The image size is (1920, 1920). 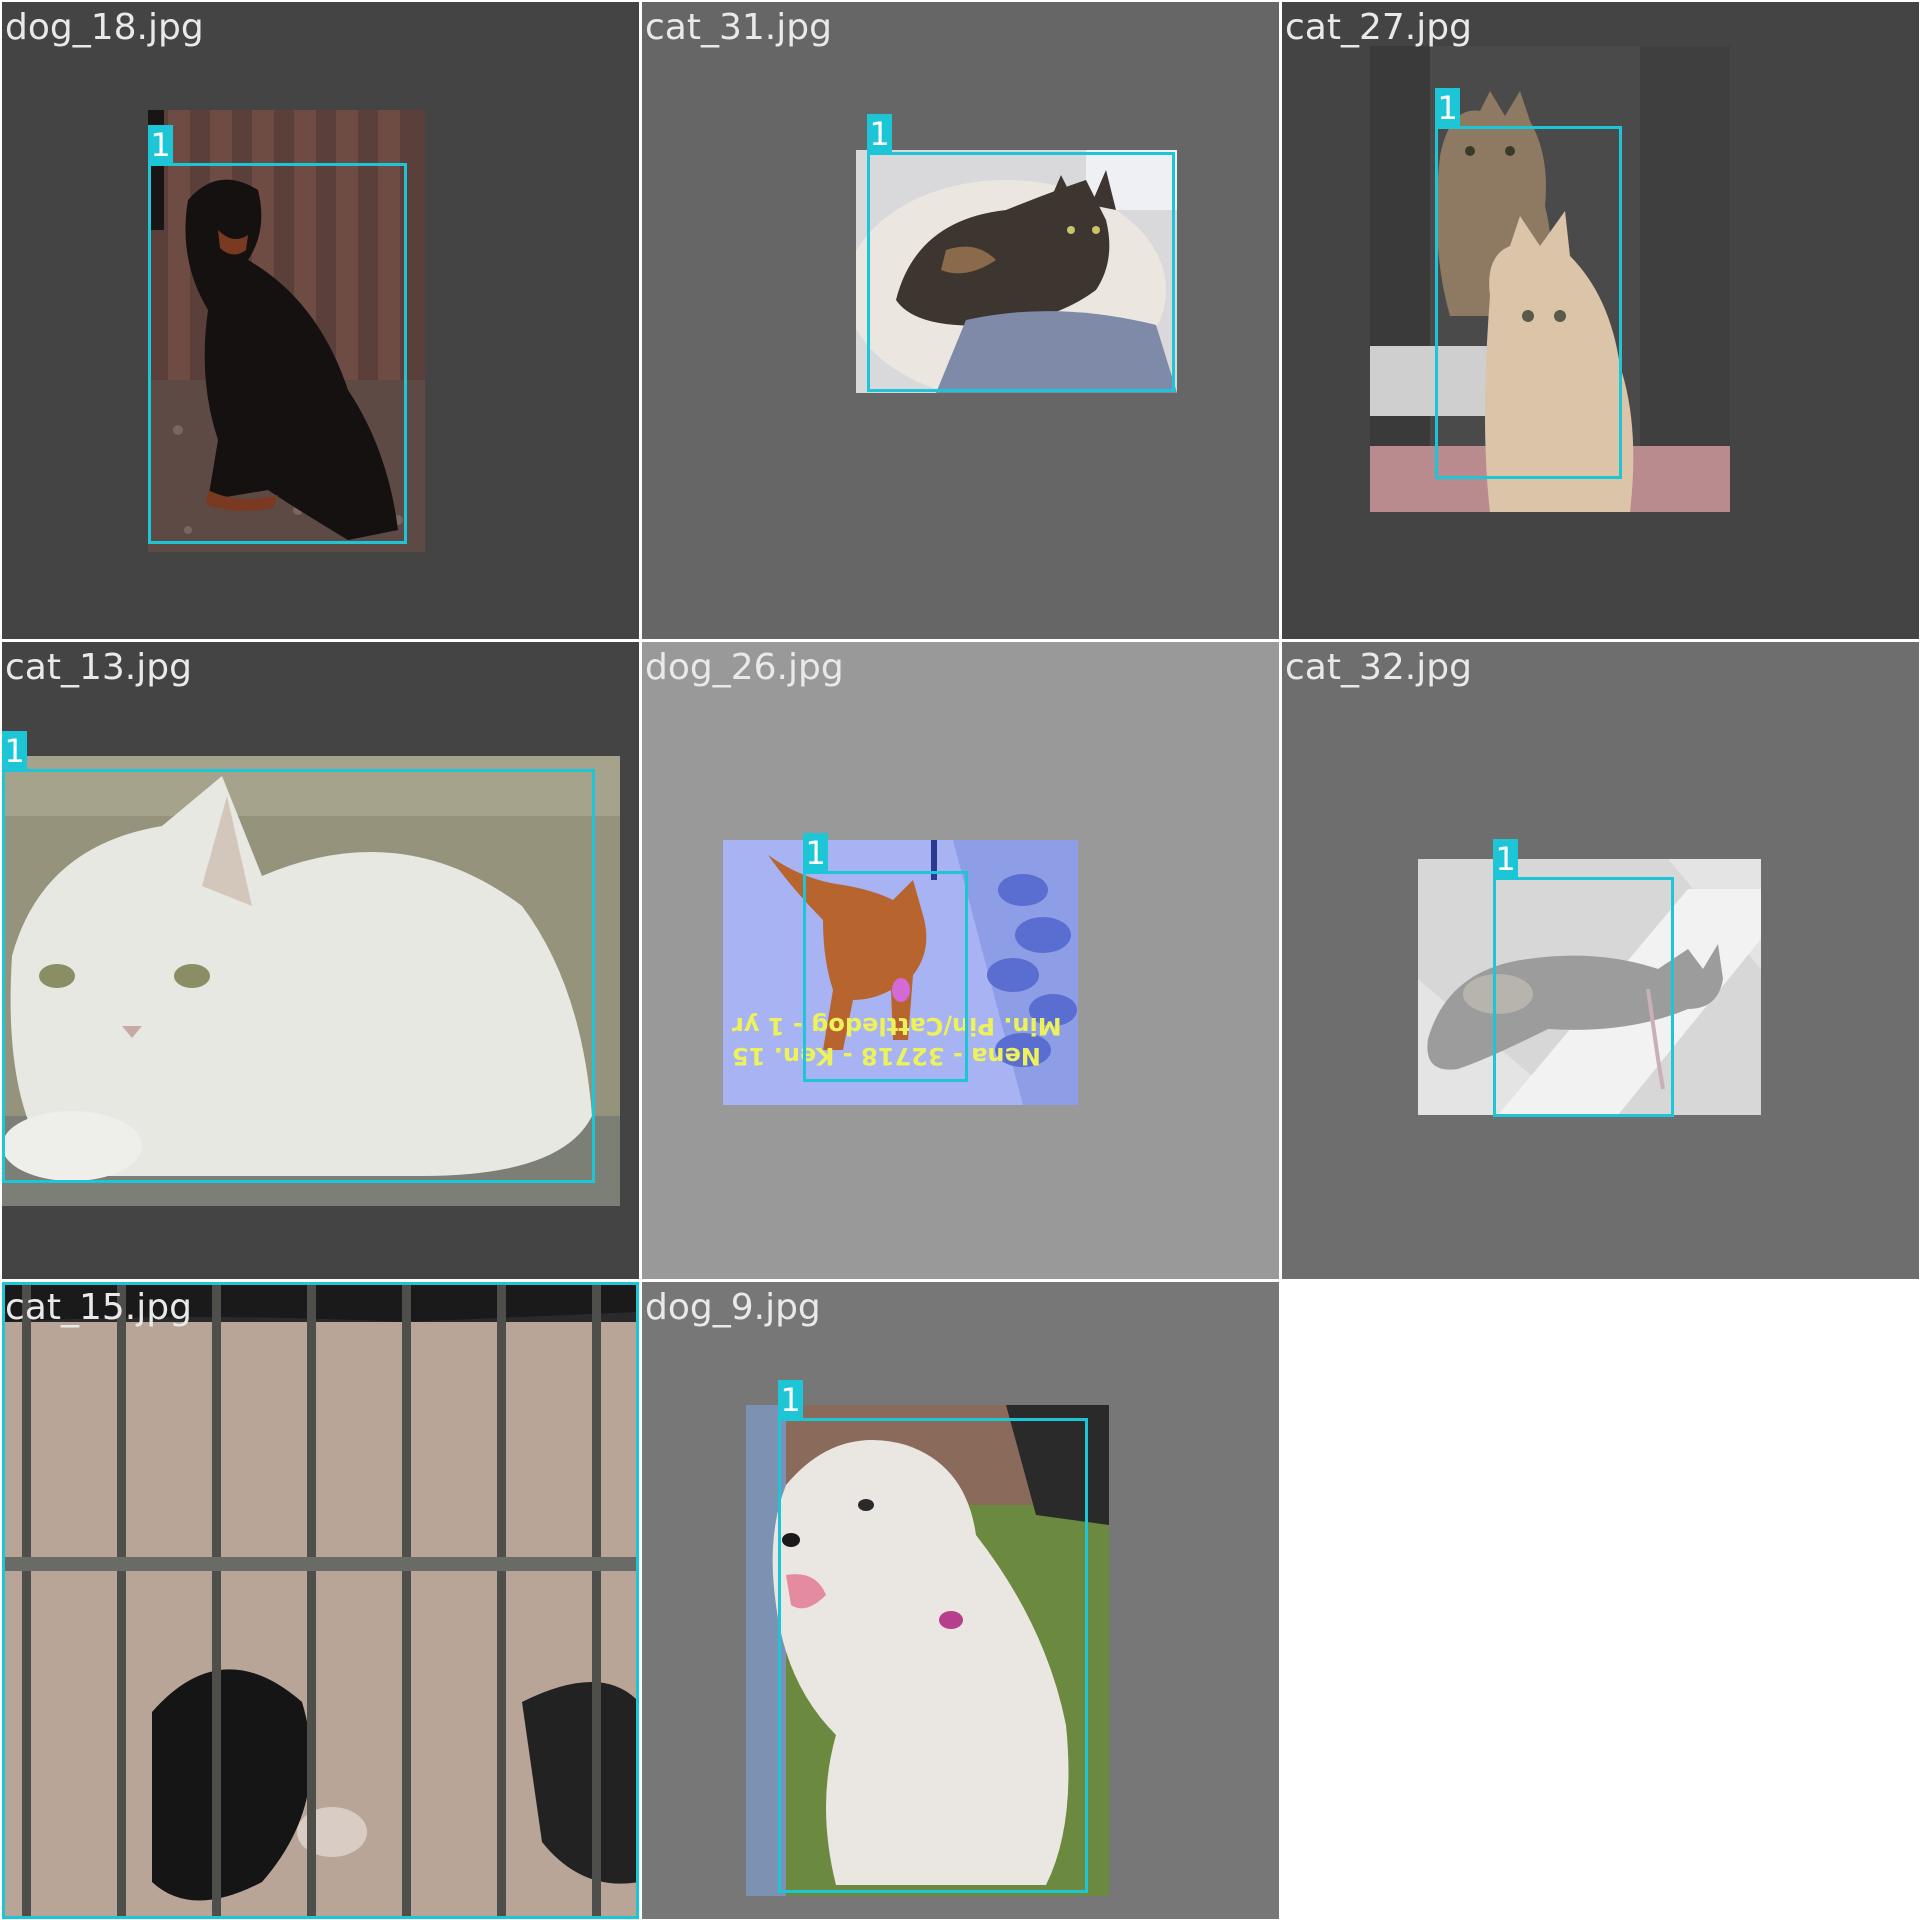 What do you see at coordinates (744, 667) in the screenshot?
I see `filename-label: dog_26.jpg` at bounding box center [744, 667].